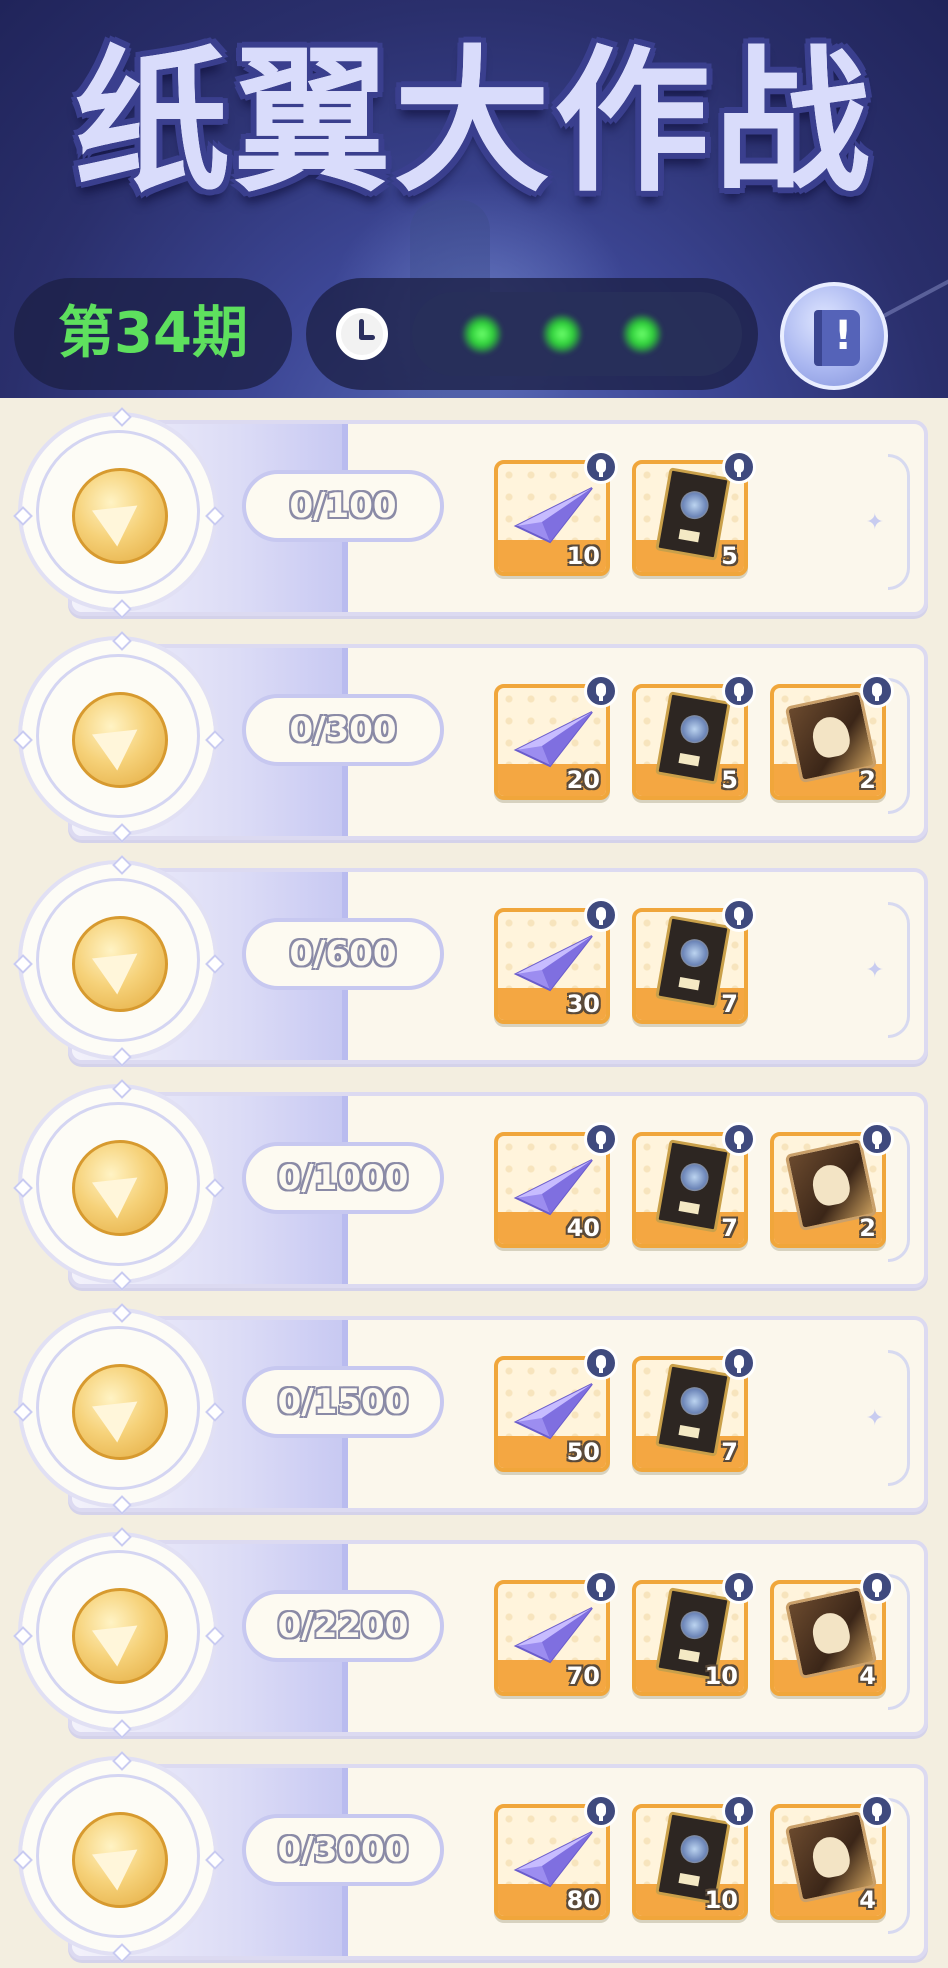 Image resolution: width=948 pixels, height=1968 pixels. I want to click on reward-count: 50, so click(583, 1452).